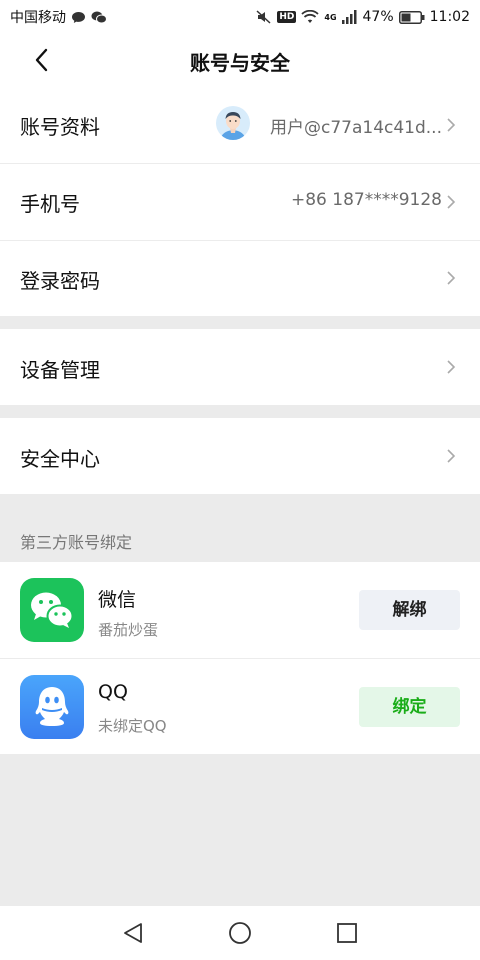 This screenshot has width=480, height=960. What do you see at coordinates (133, 933) in the screenshot?
I see `nav-back-icon` at bounding box center [133, 933].